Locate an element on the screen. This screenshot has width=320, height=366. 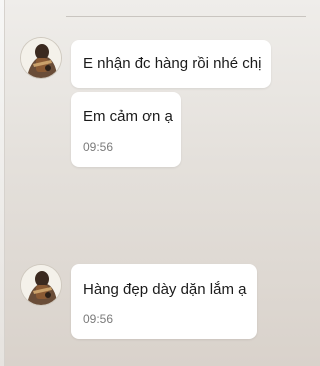
message-bubble: Hàng đẹp dày dặn lắm ạ 09:56 is located at coordinates (164, 301).